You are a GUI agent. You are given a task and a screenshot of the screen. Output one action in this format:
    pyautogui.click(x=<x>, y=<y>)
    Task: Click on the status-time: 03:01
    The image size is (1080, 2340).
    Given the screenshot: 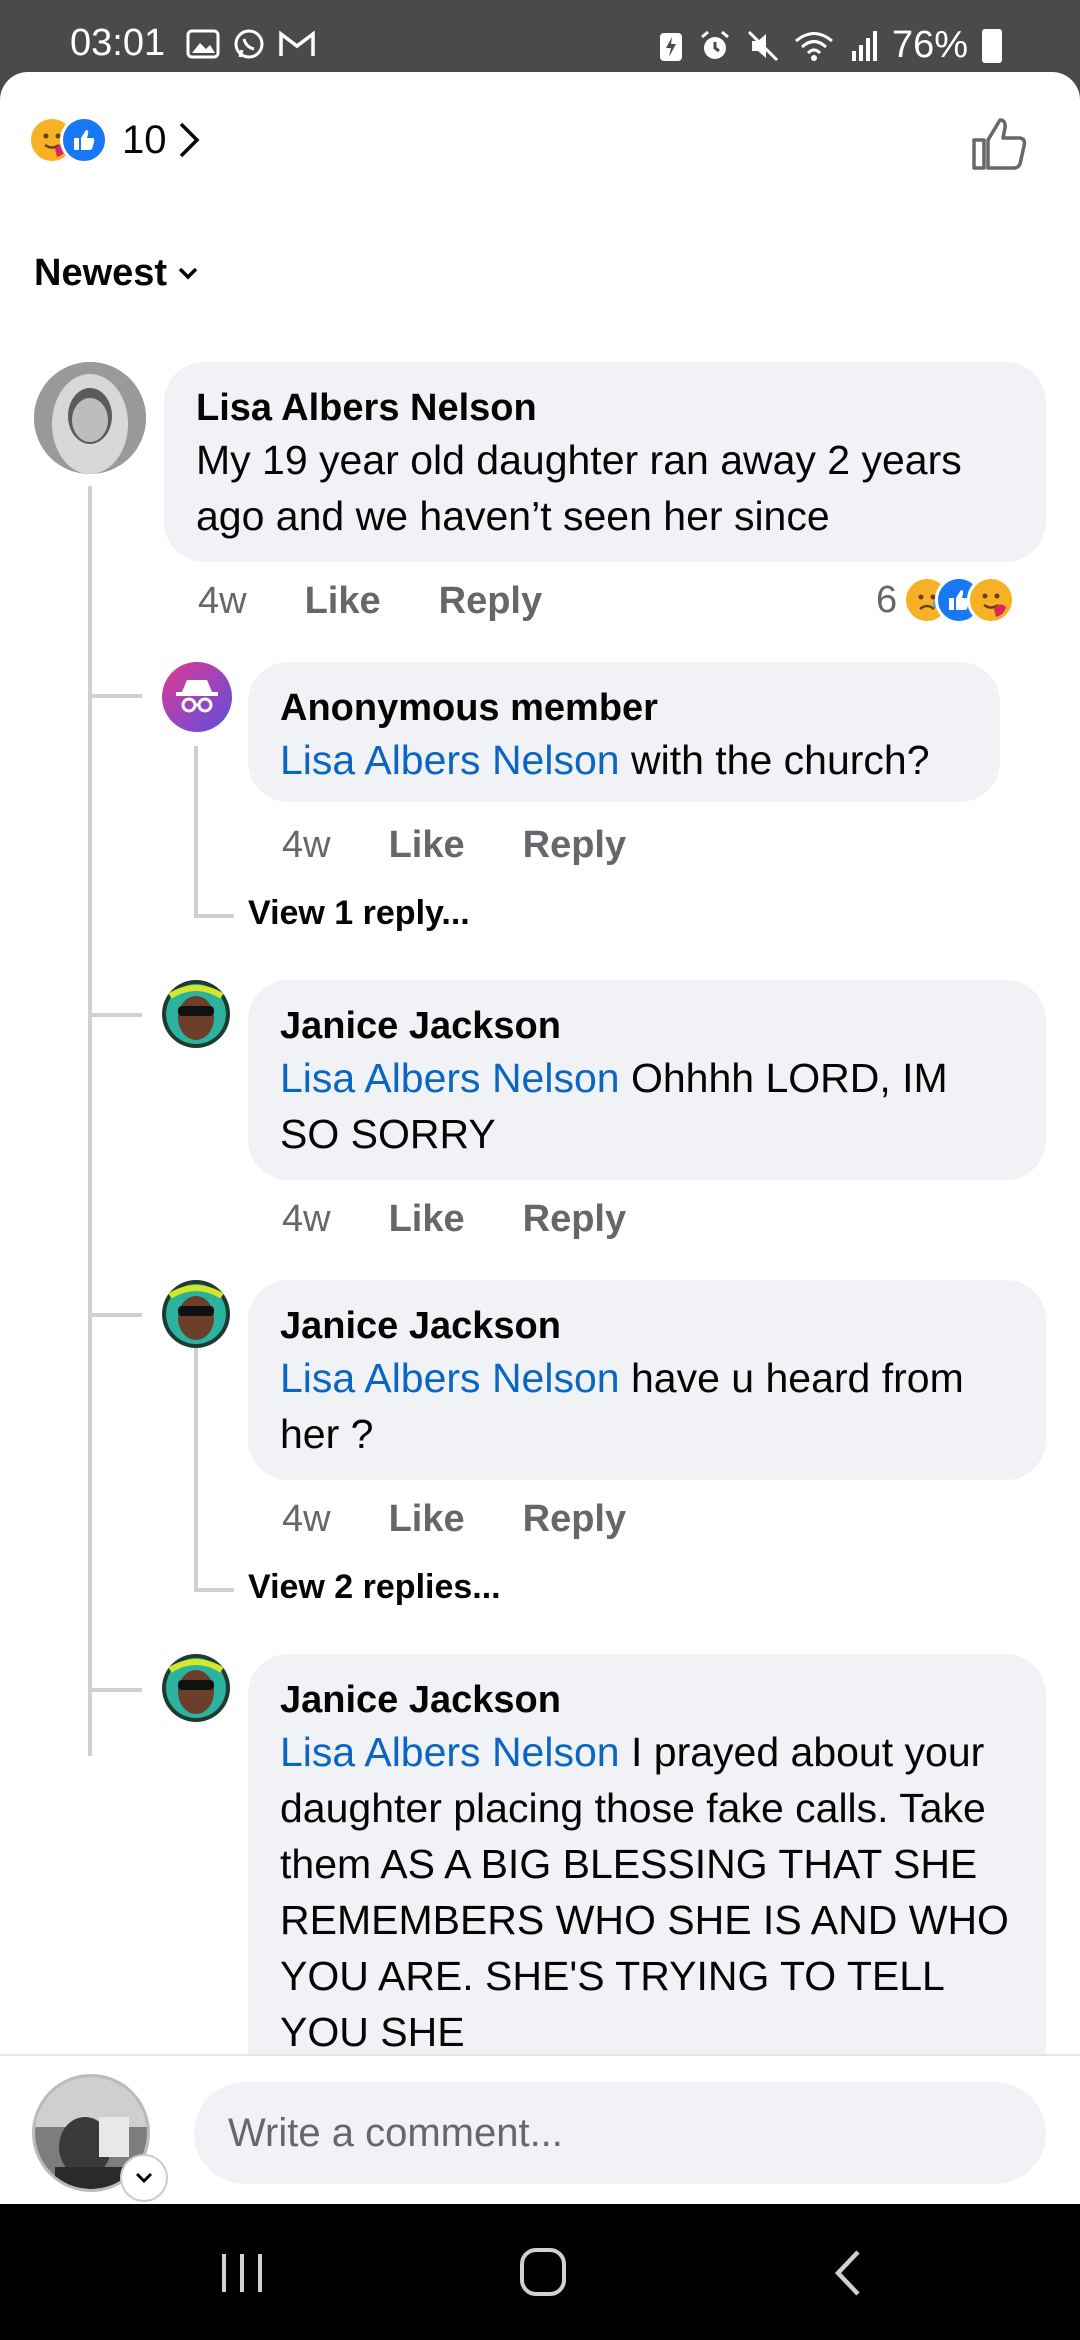 What is the action you would take?
    pyautogui.click(x=118, y=43)
    